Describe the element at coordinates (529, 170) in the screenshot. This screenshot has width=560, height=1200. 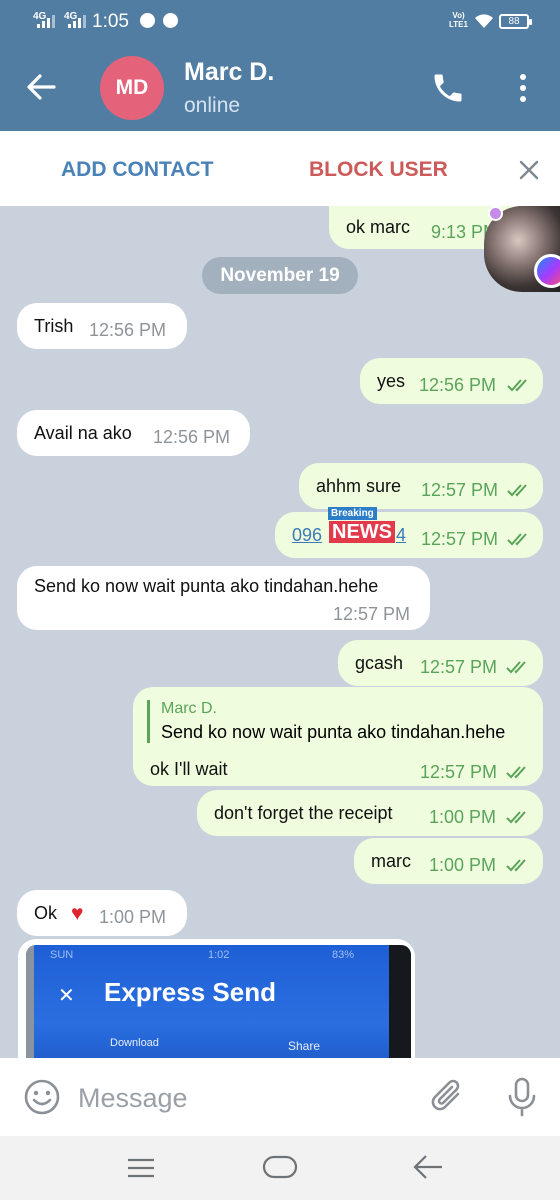
I see `close-icon` at that location.